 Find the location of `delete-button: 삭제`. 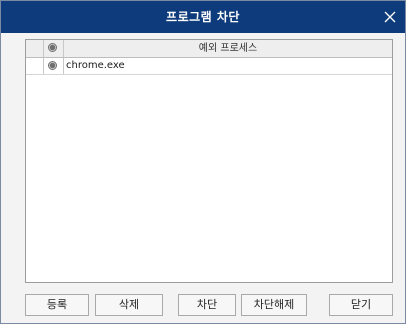

delete-button: 삭제 is located at coordinates (129, 305).